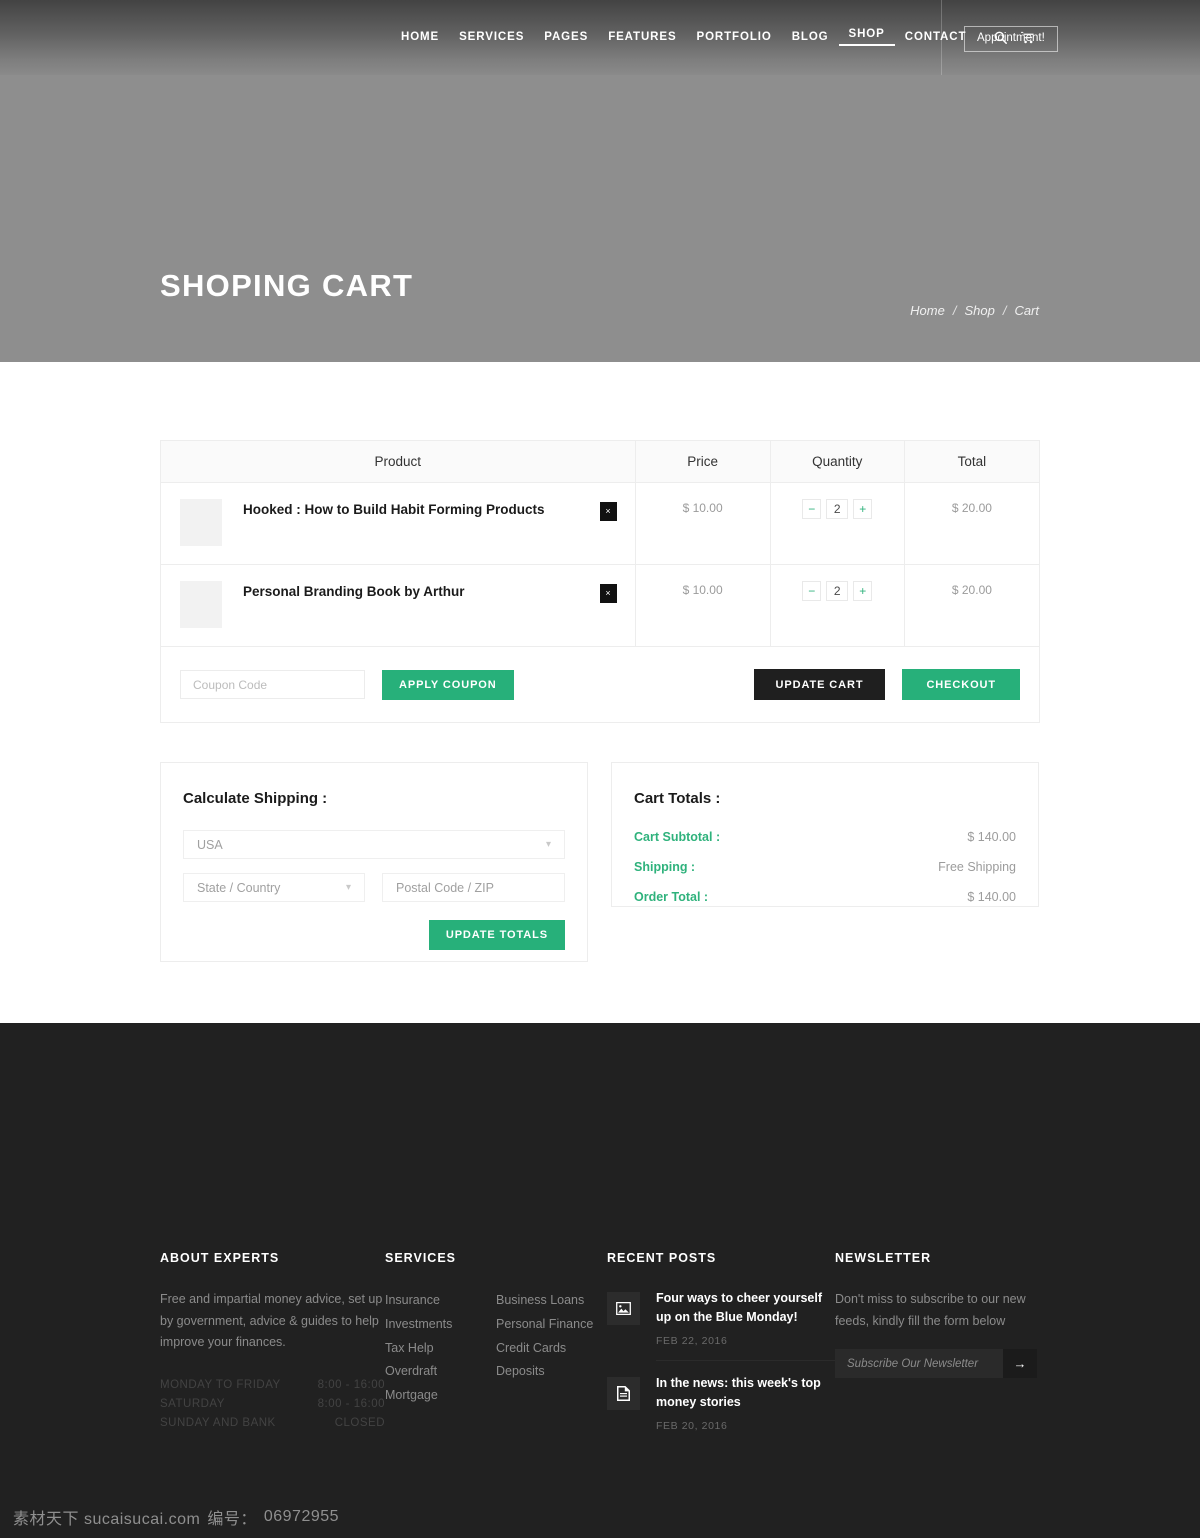  What do you see at coordinates (734, 37) in the screenshot?
I see `nav-item-portfolio: PORTFOLIO` at bounding box center [734, 37].